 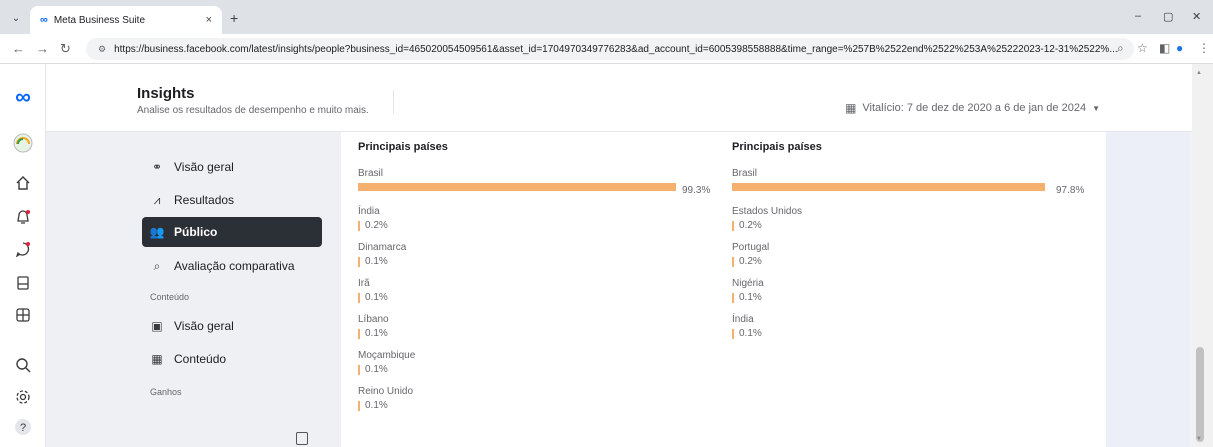 What do you see at coordinates (696, 190) in the screenshot?
I see `country-percent: 99.3%` at bounding box center [696, 190].